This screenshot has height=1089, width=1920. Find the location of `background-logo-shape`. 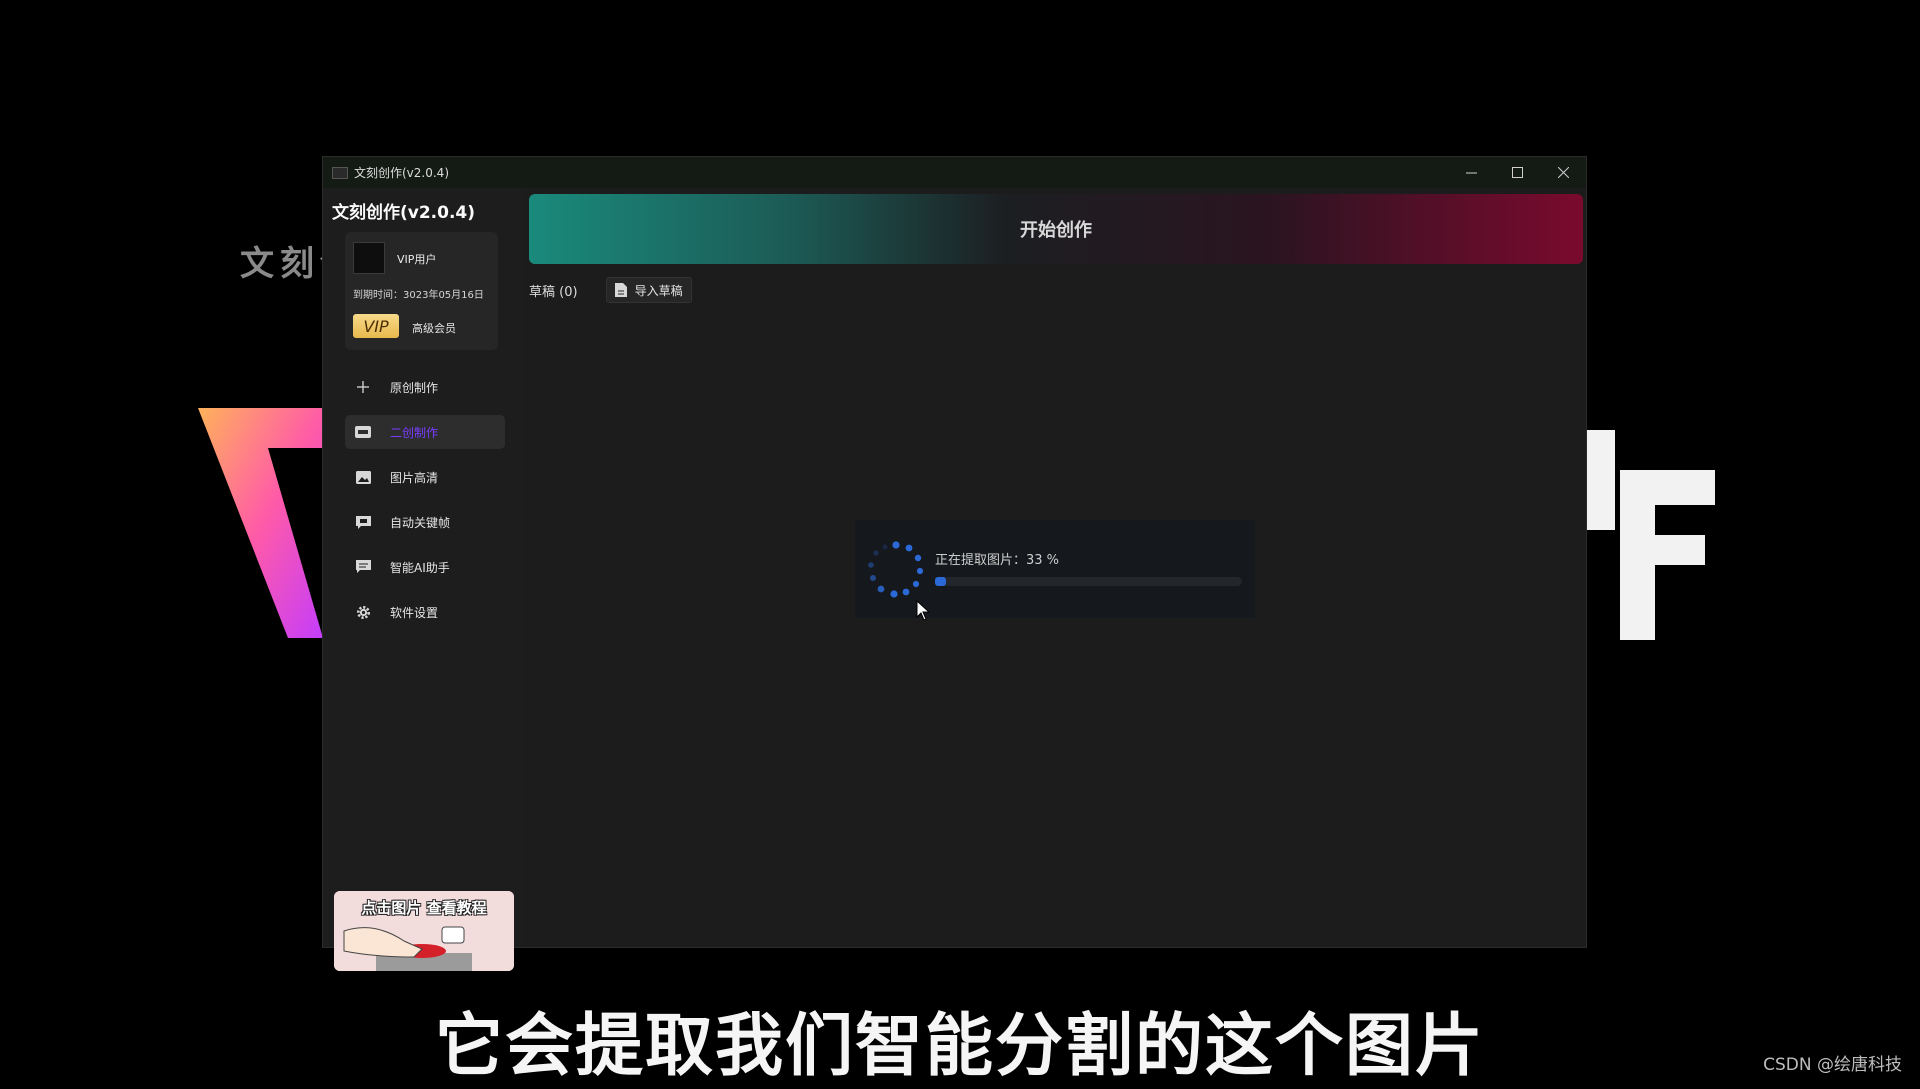

background-logo-shape is located at coordinates (263, 523).